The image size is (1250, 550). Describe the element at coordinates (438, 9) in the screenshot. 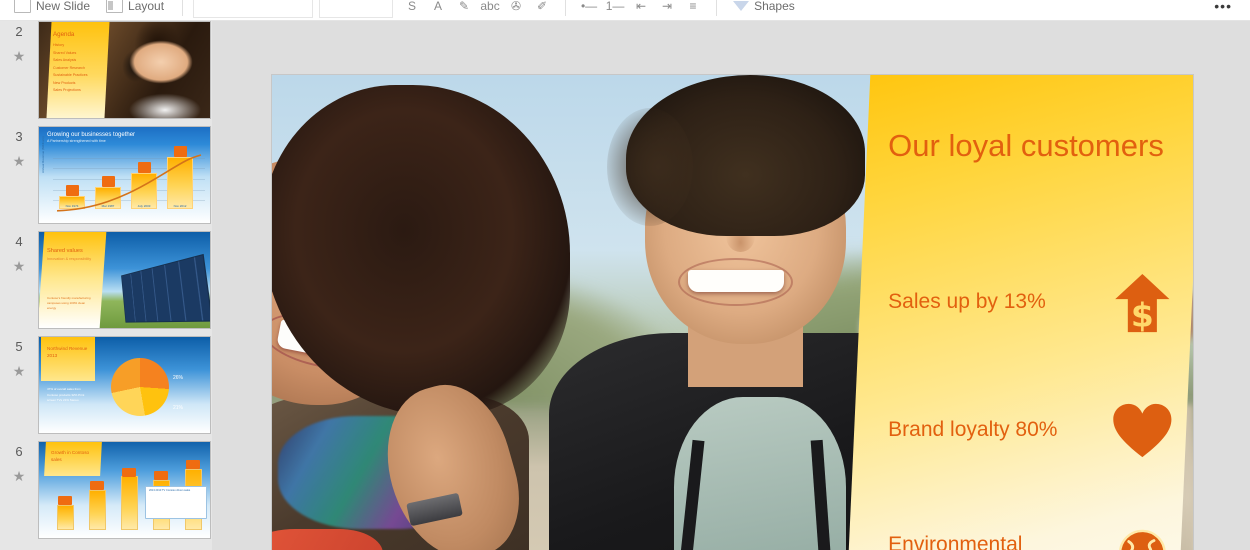

I see `text-shadow-icon: A` at that location.